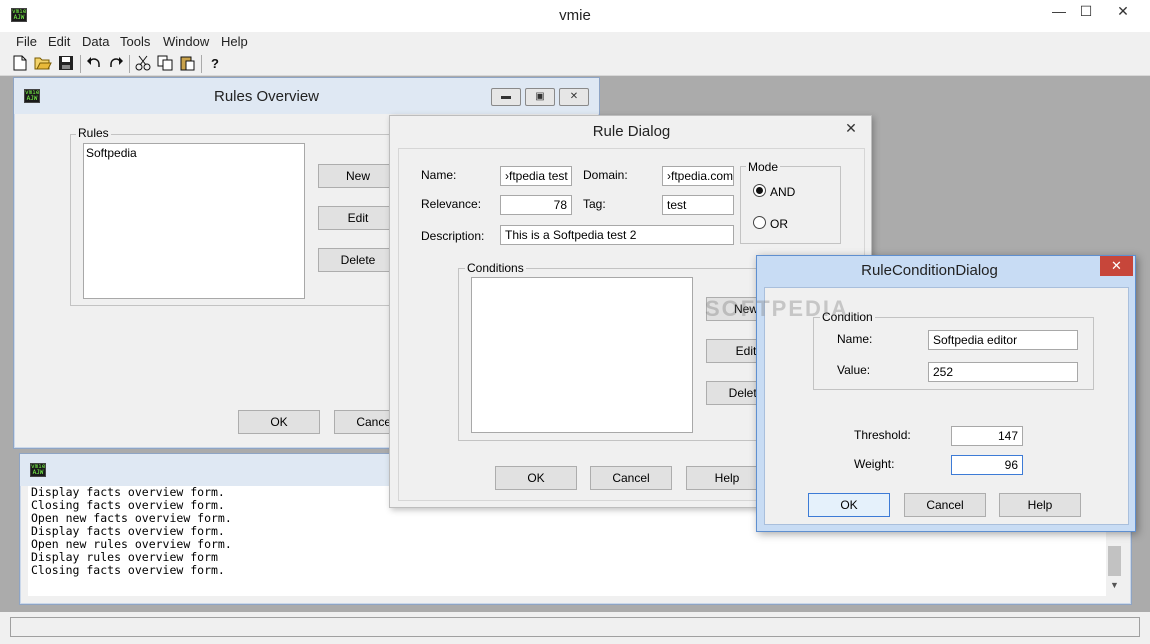 The image size is (1150, 644). Describe the element at coordinates (855, 339) in the screenshot. I see `condition-name-label: Name:` at that location.